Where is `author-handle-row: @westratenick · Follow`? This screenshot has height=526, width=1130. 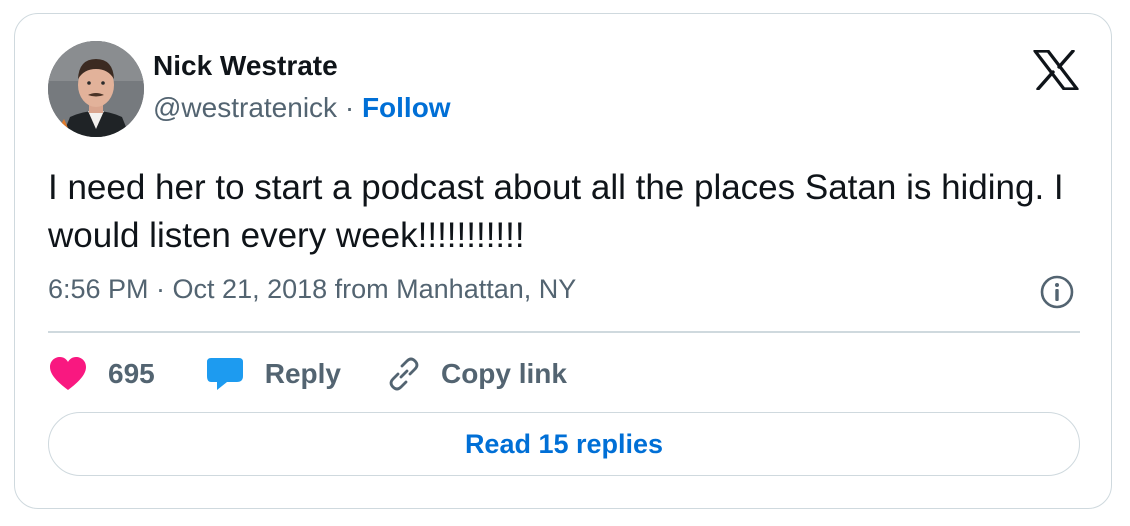 author-handle-row: @westratenick · Follow is located at coordinates (302, 108).